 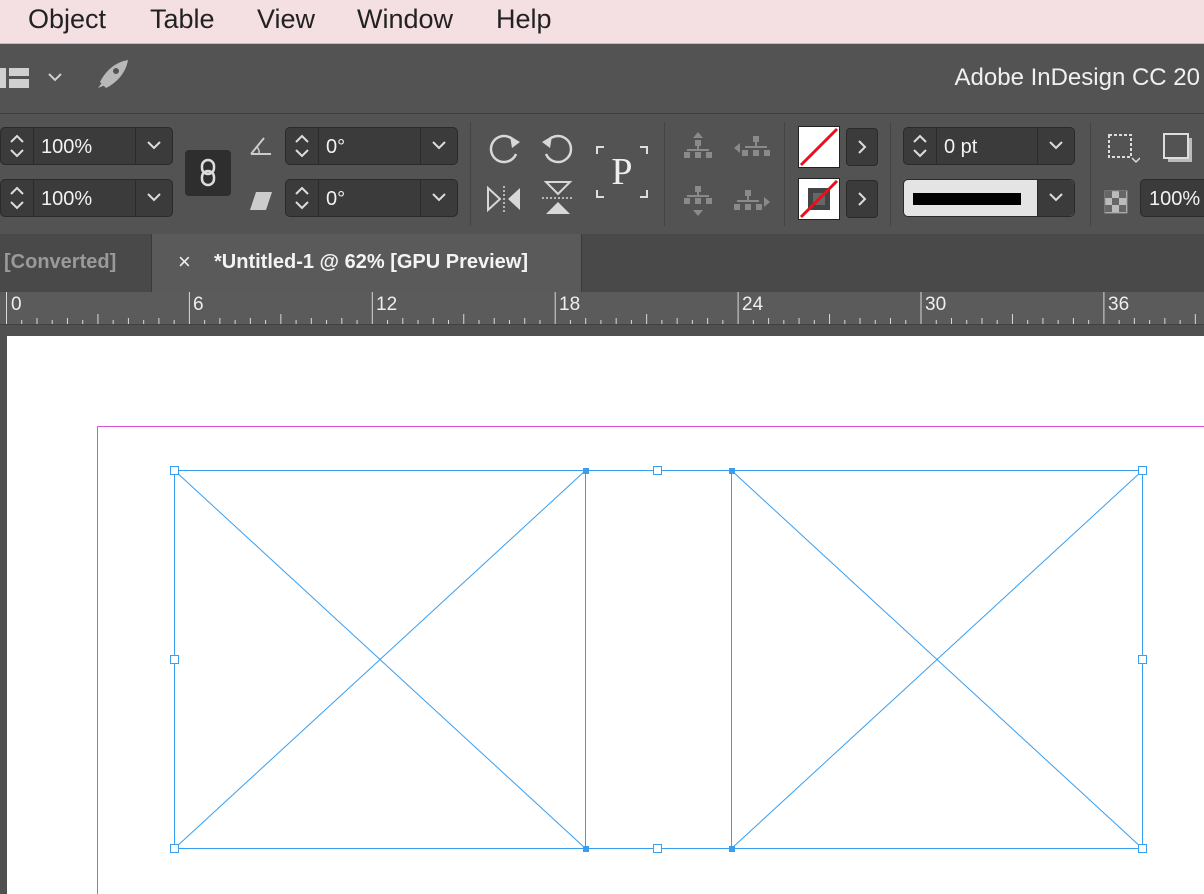 What do you see at coordinates (335, 147) in the screenshot?
I see `rotation-value: 0°` at bounding box center [335, 147].